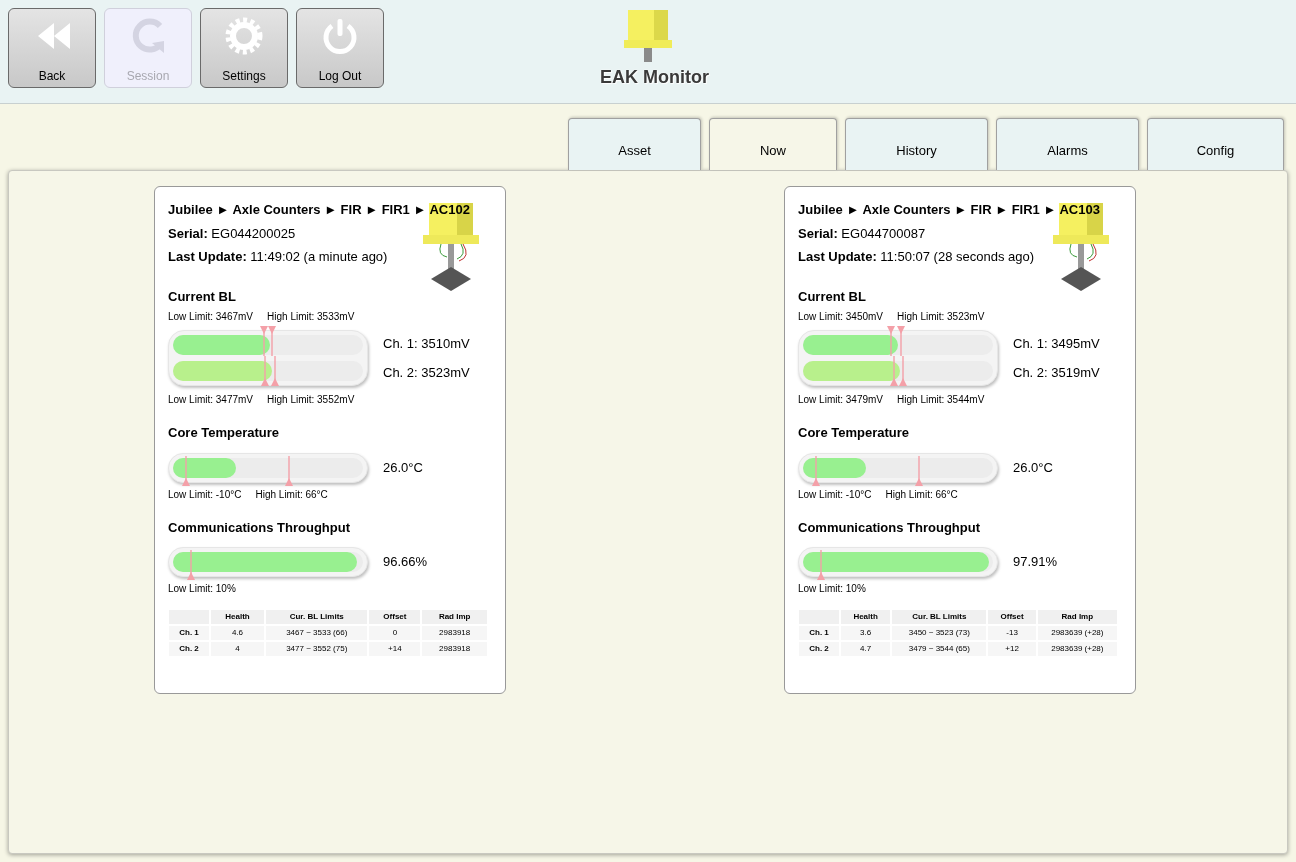  Describe the element at coordinates (244, 37) in the screenshot. I see `settings-icon` at that location.